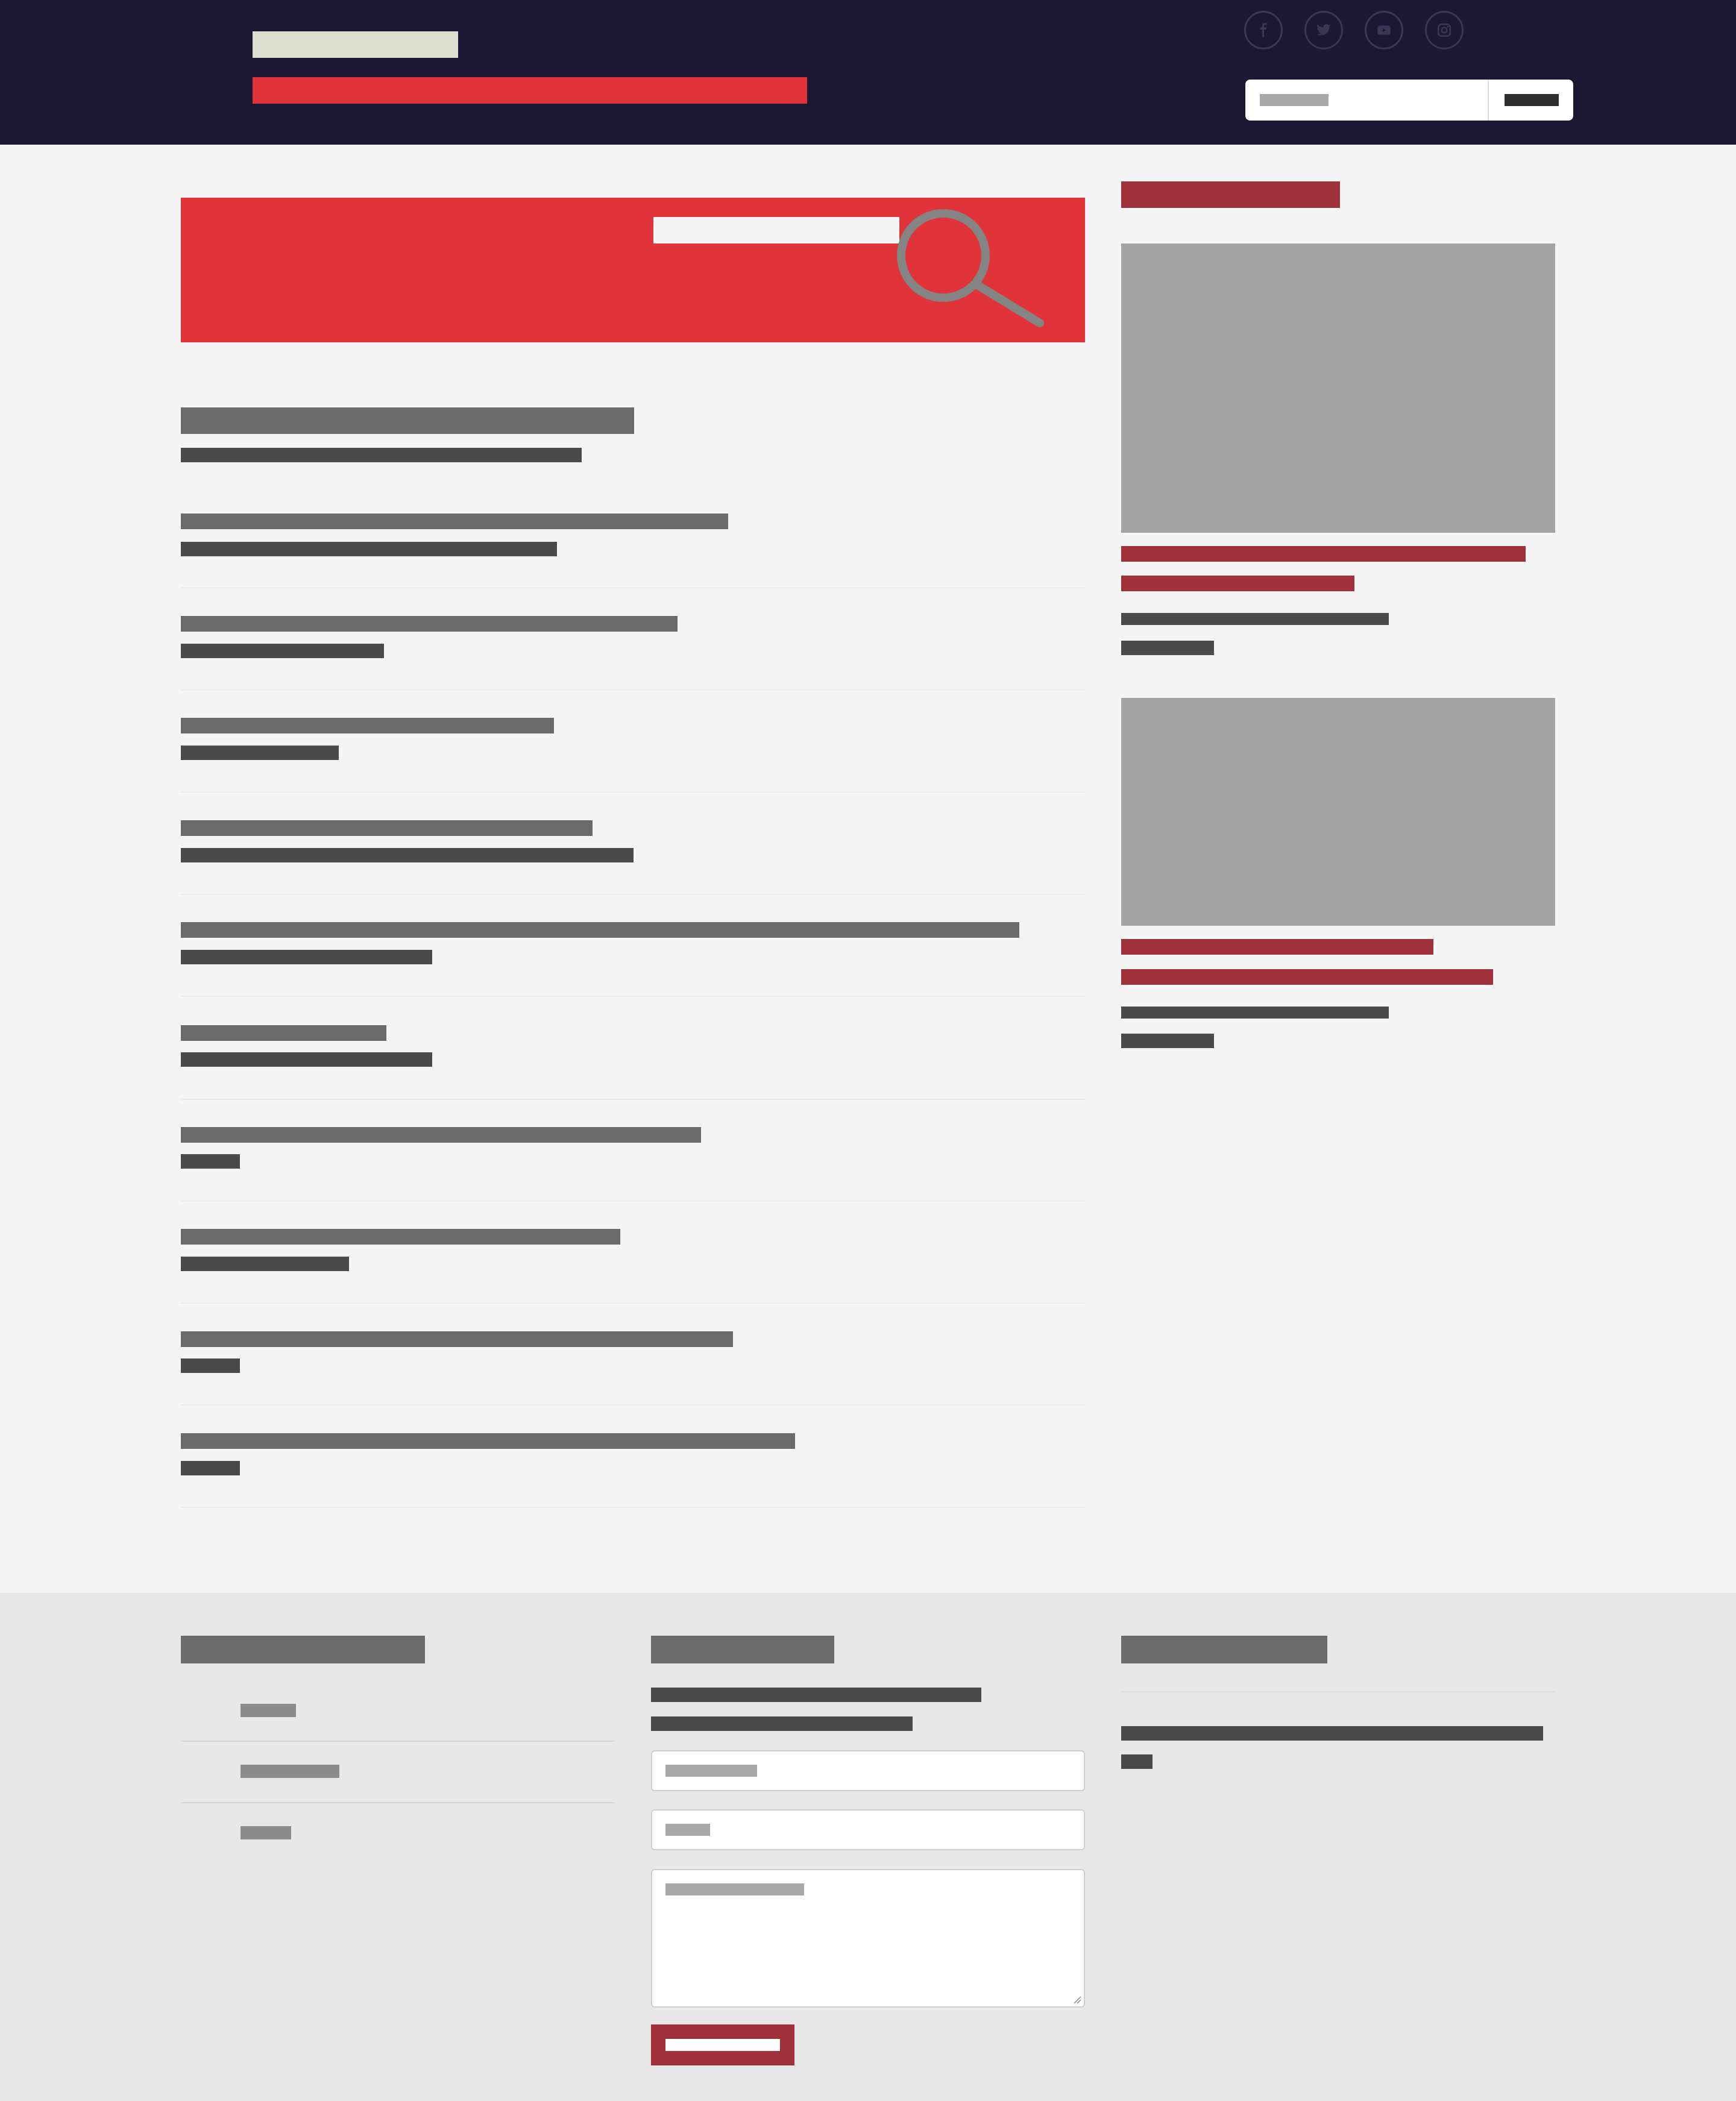 The height and width of the screenshot is (2101, 1736). I want to click on submit-button, so click(722, 2044).